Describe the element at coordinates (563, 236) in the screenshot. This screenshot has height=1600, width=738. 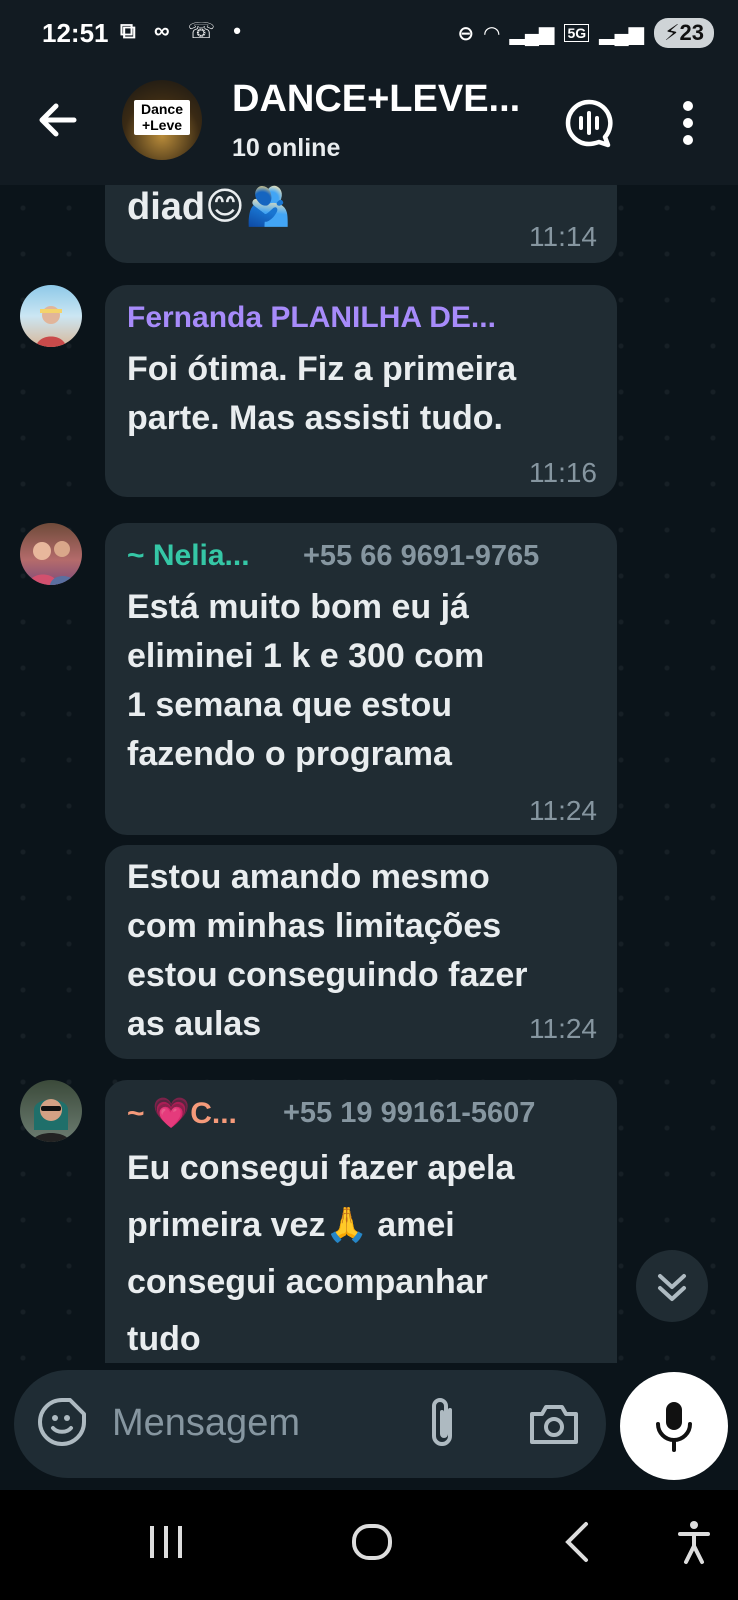
I see `message-time: 11:14` at that location.